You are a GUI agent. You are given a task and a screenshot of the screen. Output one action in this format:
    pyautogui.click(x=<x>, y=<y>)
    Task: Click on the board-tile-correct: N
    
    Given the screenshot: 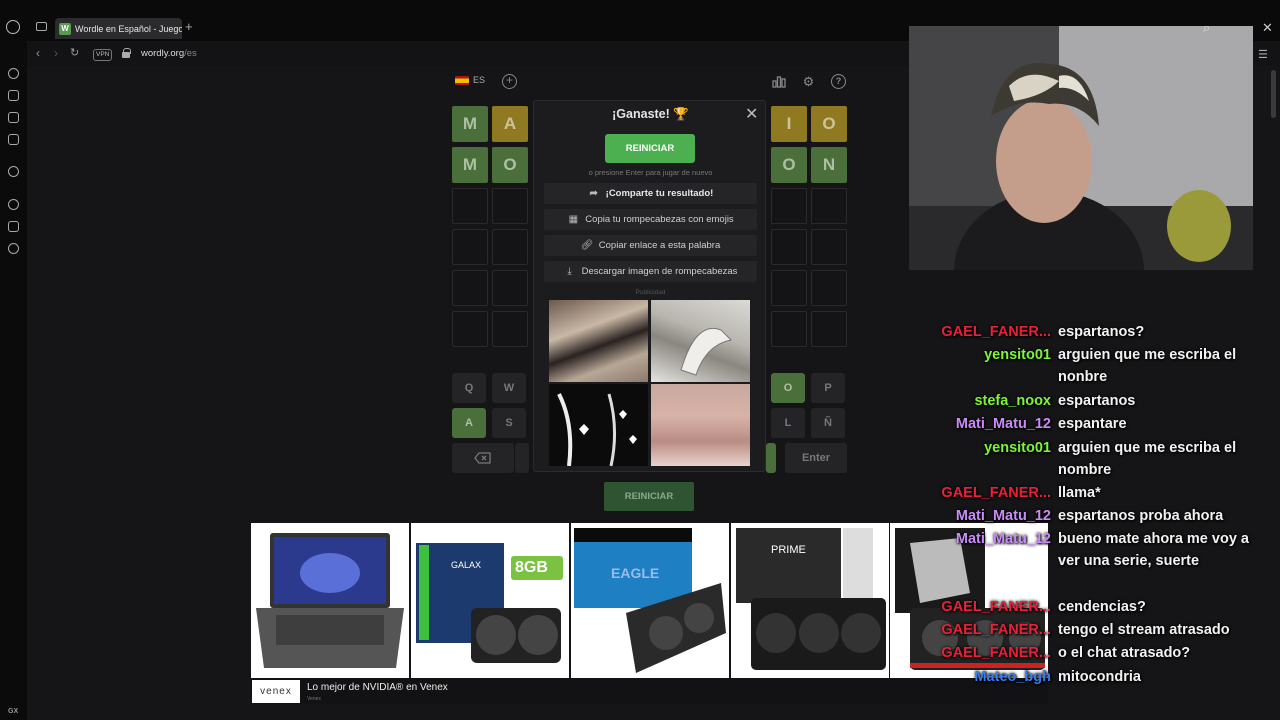 What is the action you would take?
    pyautogui.click(x=829, y=165)
    